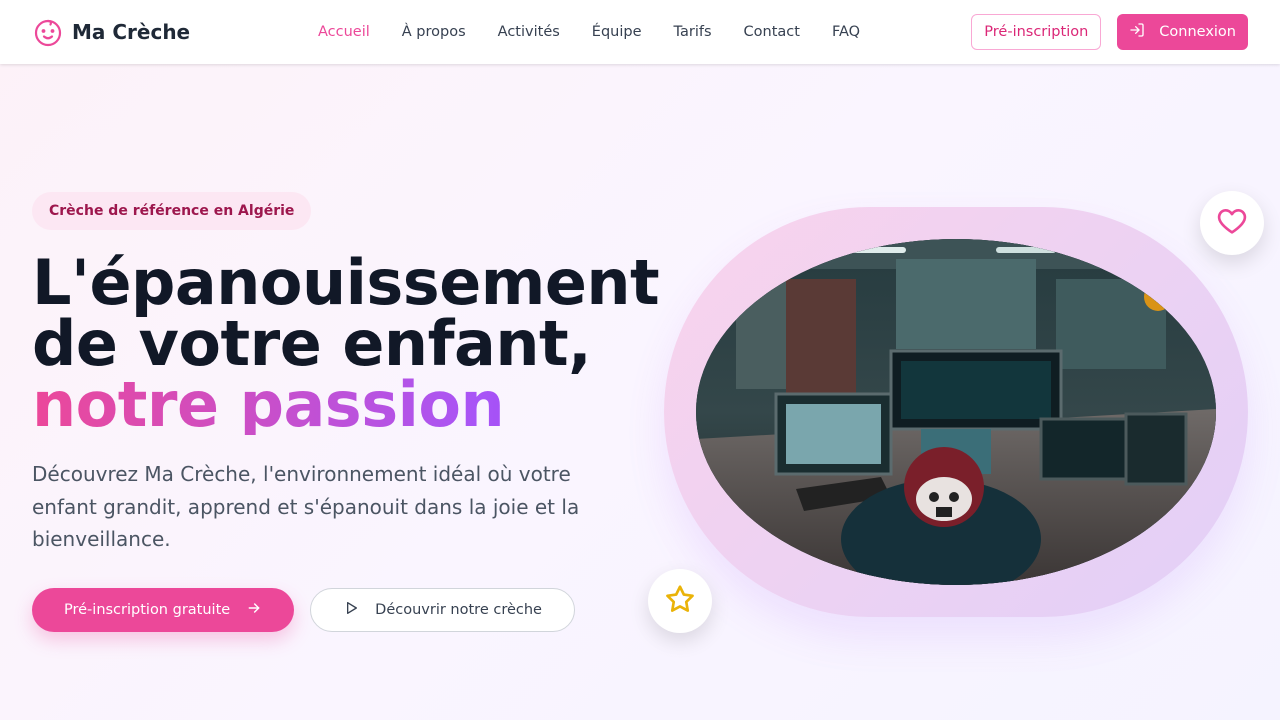 Image resolution: width=1280 pixels, height=720 pixels. I want to click on nav-item-equipe: Équipe, so click(617, 32).